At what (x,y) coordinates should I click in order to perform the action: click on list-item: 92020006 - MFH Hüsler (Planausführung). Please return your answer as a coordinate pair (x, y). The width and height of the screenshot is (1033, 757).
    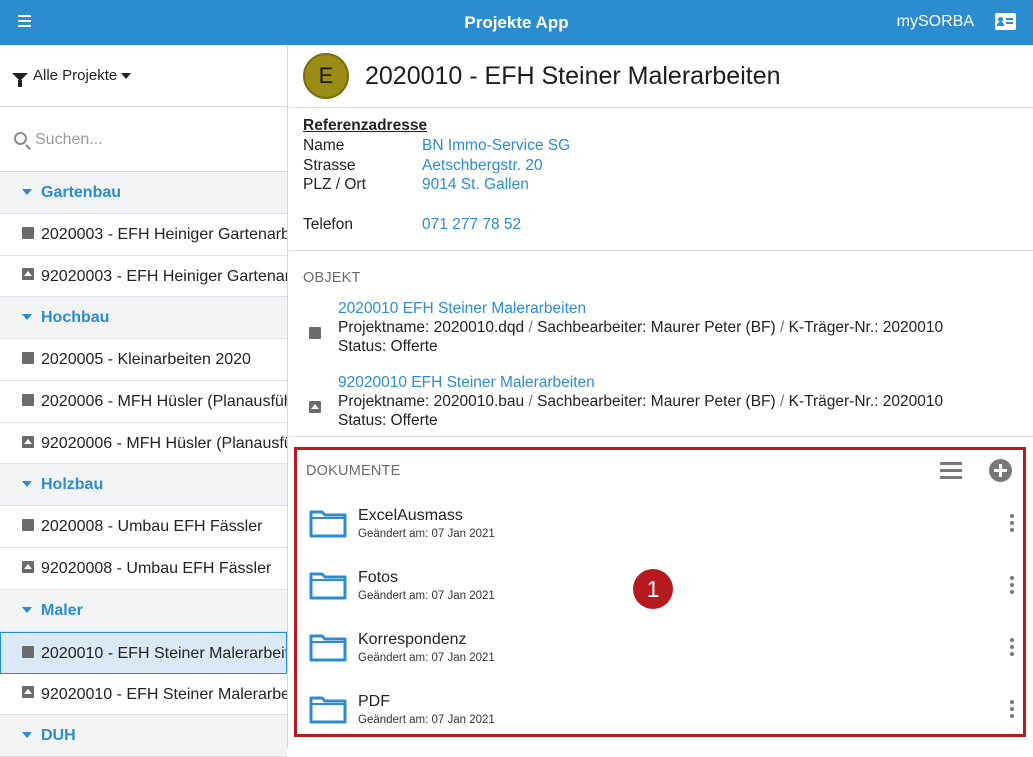
    Looking at the image, I should click on (143, 444).